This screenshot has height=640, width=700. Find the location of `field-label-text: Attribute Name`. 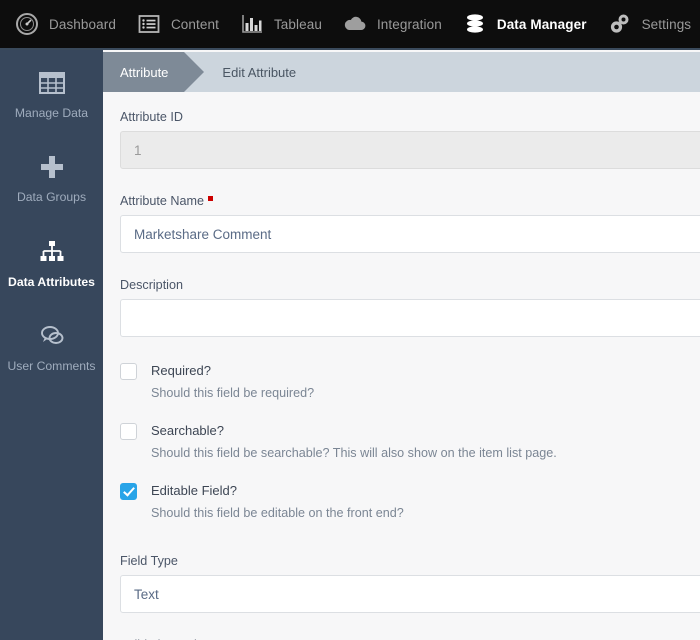

field-label-text: Attribute Name is located at coordinates (162, 201).